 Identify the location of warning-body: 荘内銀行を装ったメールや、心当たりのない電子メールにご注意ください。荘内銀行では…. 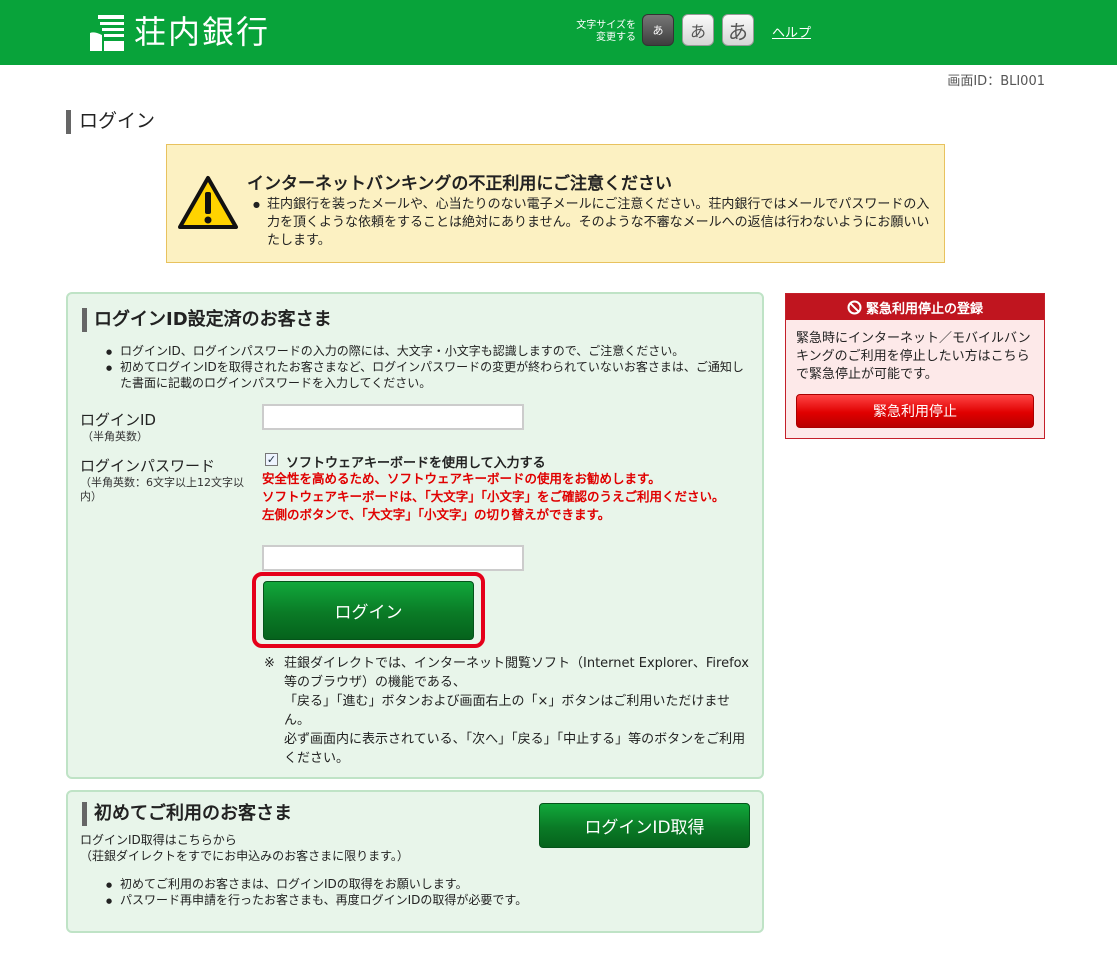
(593, 223).